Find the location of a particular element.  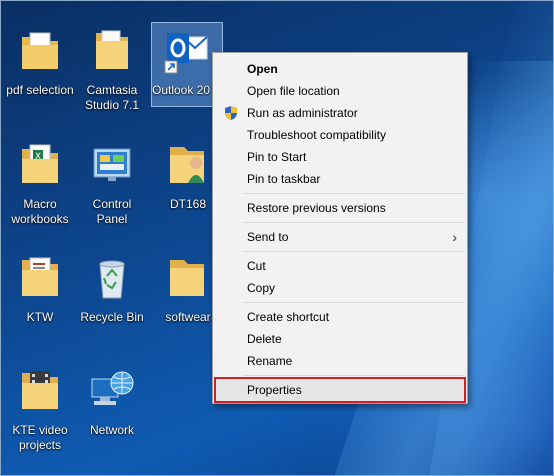

film-folder-icon is located at coordinates (40, 391).